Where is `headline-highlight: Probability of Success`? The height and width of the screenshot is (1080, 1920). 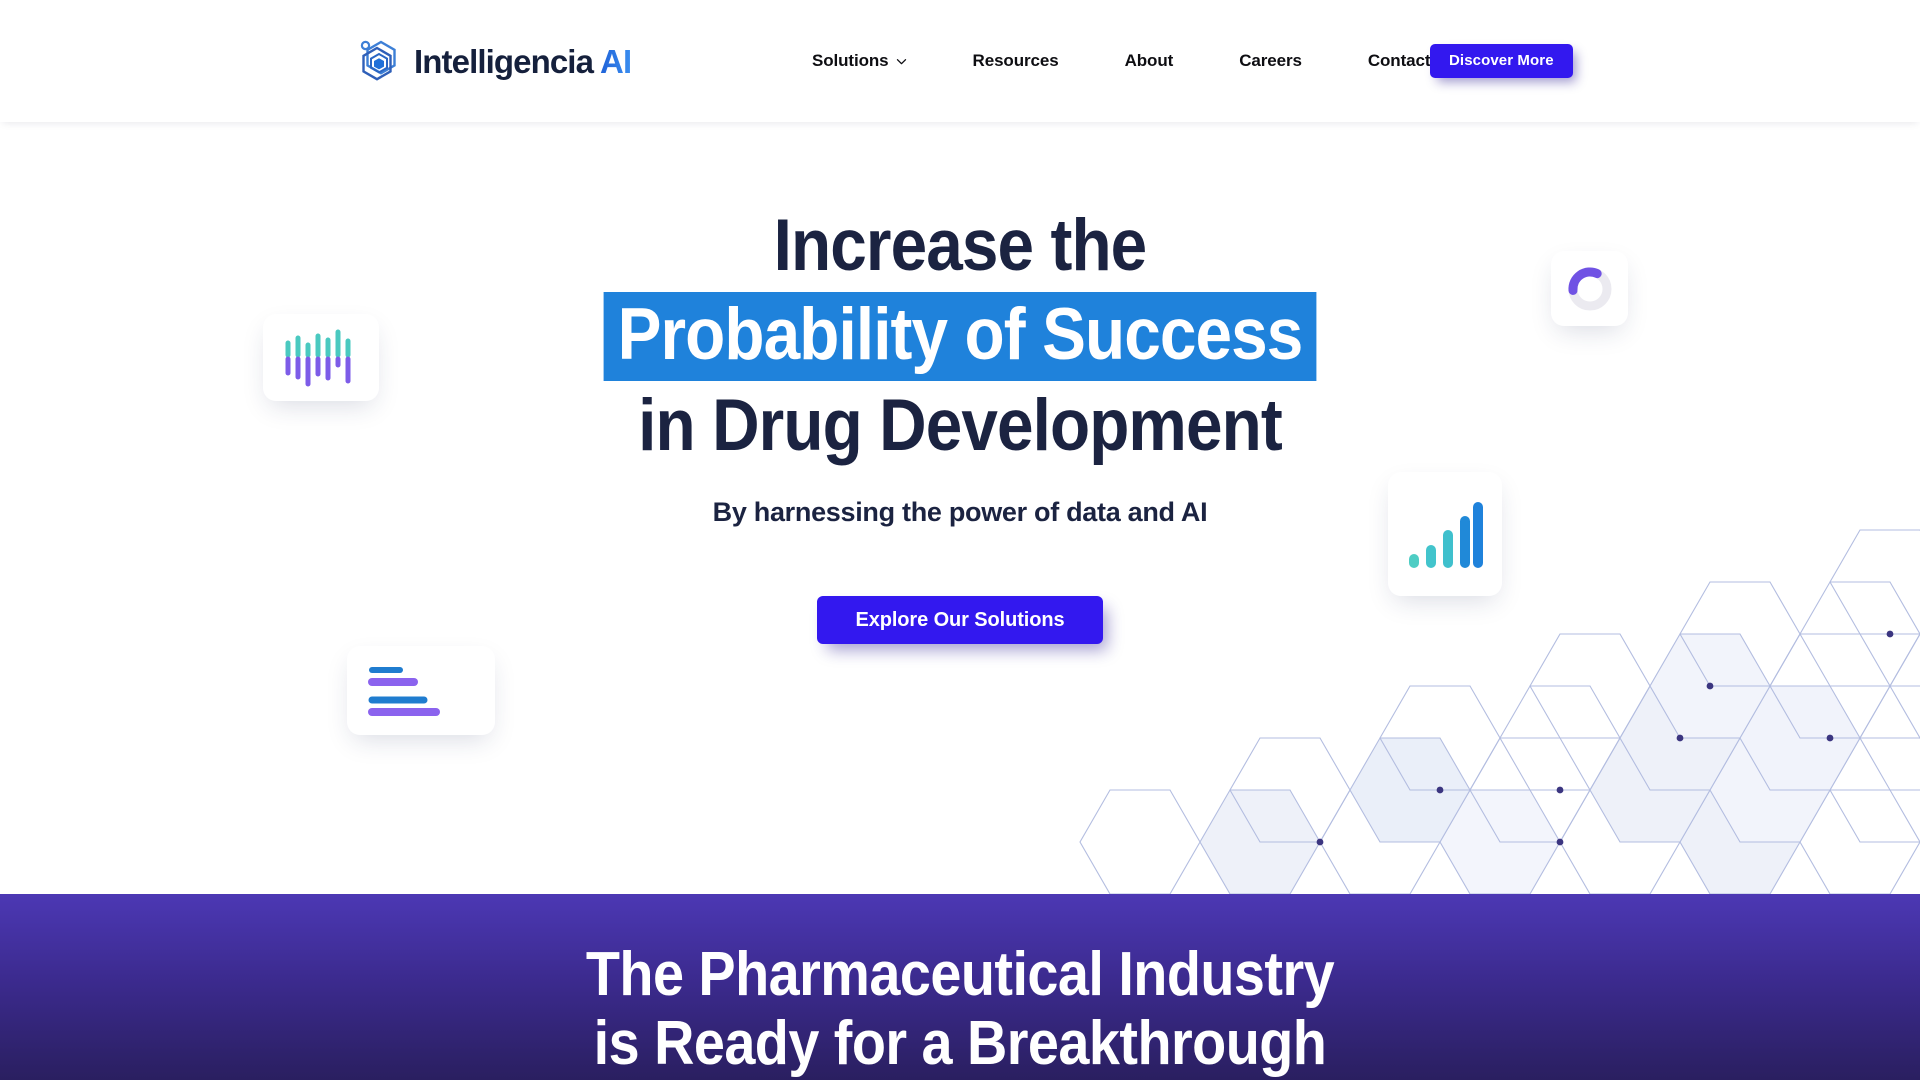 headline-highlight: Probability of Success is located at coordinates (960, 337).